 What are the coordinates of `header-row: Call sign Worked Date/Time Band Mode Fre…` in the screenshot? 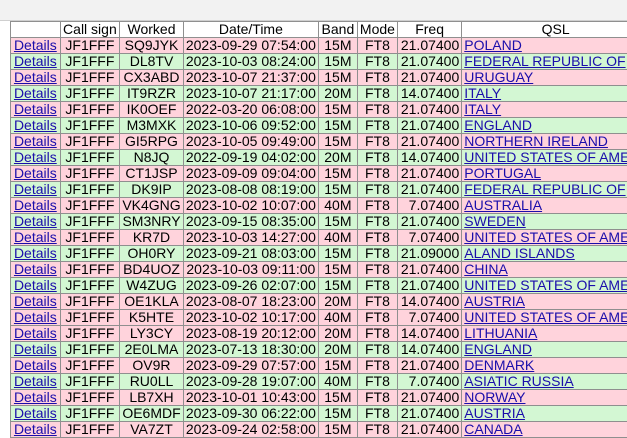 It's located at (319, 30).